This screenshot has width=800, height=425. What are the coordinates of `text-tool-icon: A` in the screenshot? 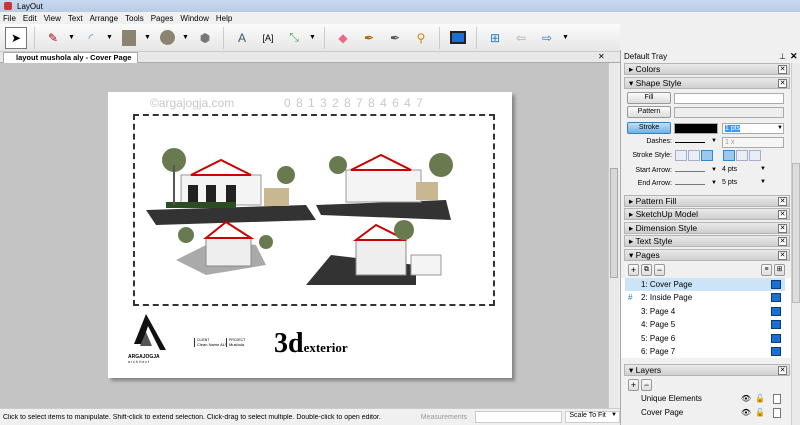 It's located at (242, 38).